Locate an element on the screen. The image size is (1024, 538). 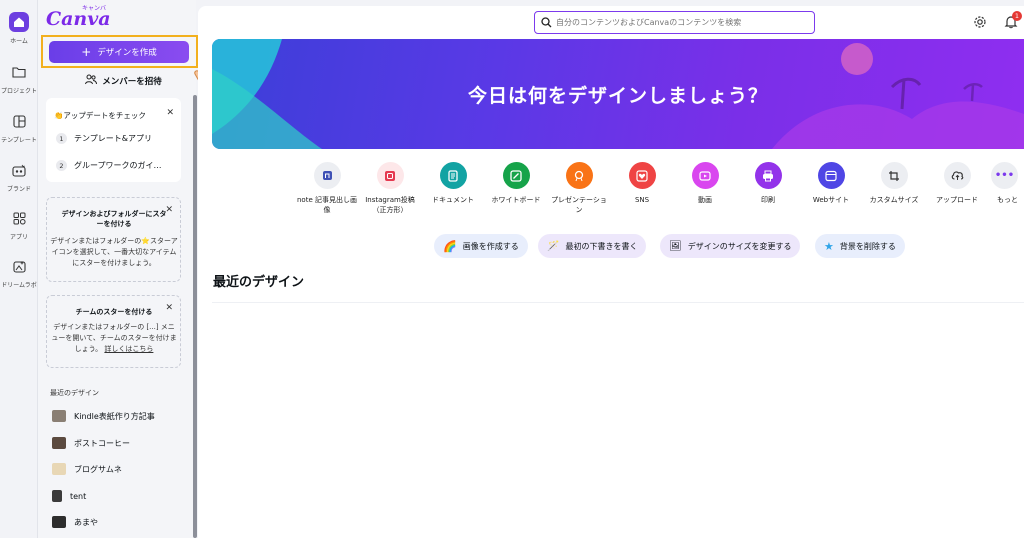
brand-icon is located at coordinates (19, 170).